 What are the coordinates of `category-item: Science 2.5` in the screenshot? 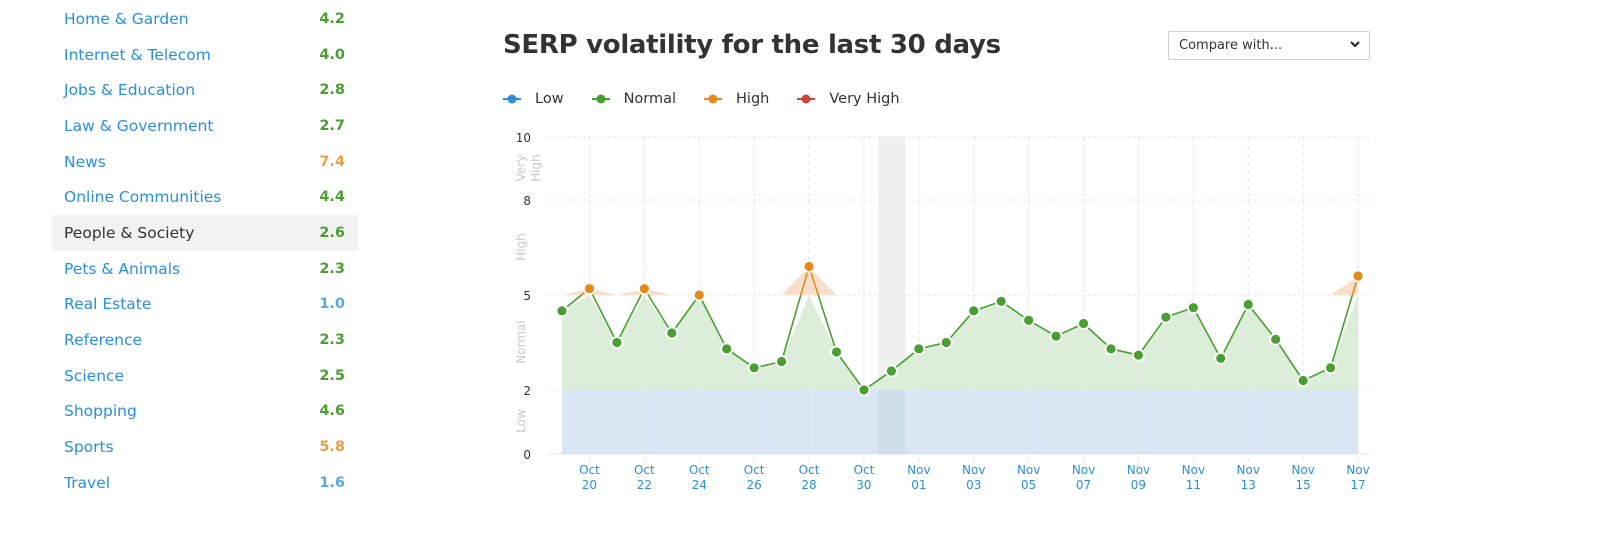 It's located at (205, 376).